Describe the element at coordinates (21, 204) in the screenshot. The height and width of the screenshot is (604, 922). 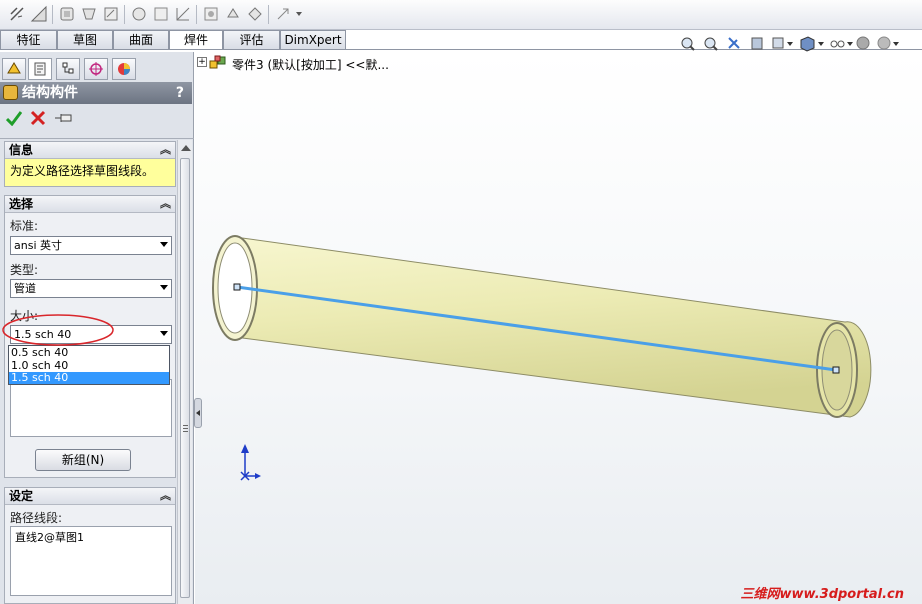
I see `selection-header-label: 选择` at that location.